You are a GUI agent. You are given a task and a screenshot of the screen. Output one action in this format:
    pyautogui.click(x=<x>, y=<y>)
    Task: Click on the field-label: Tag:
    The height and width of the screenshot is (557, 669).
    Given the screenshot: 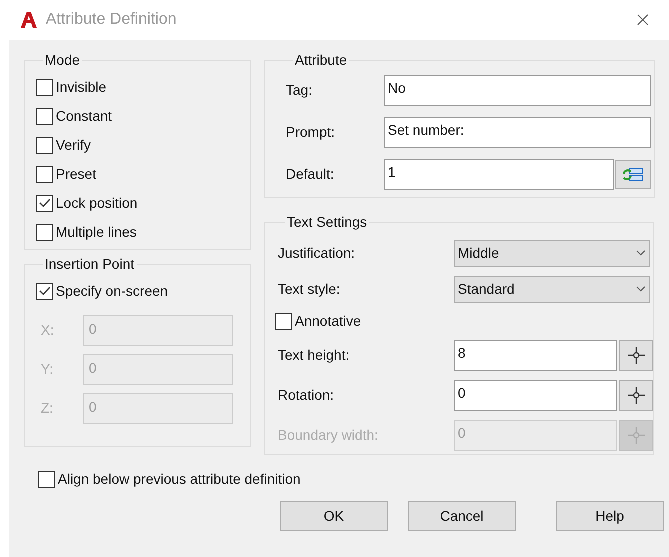 What is the action you would take?
    pyautogui.click(x=300, y=90)
    